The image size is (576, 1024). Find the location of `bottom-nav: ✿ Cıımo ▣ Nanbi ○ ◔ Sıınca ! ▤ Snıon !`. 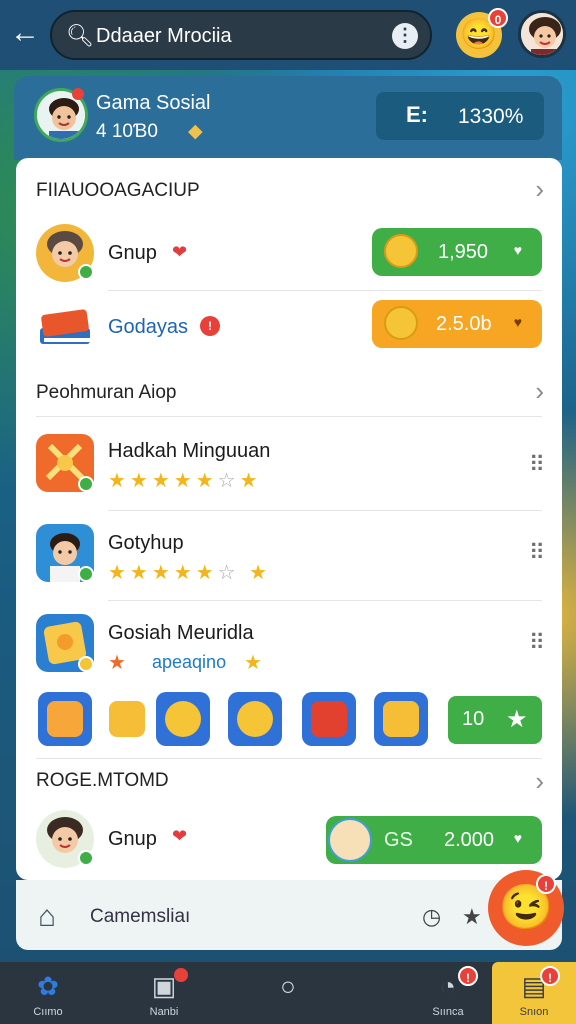

bottom-nav: ✿ Cıımo ▣ Nanbi ○ ◔ Sıınca ! ▤ Snıon ! is located at coordinates (288, 993).